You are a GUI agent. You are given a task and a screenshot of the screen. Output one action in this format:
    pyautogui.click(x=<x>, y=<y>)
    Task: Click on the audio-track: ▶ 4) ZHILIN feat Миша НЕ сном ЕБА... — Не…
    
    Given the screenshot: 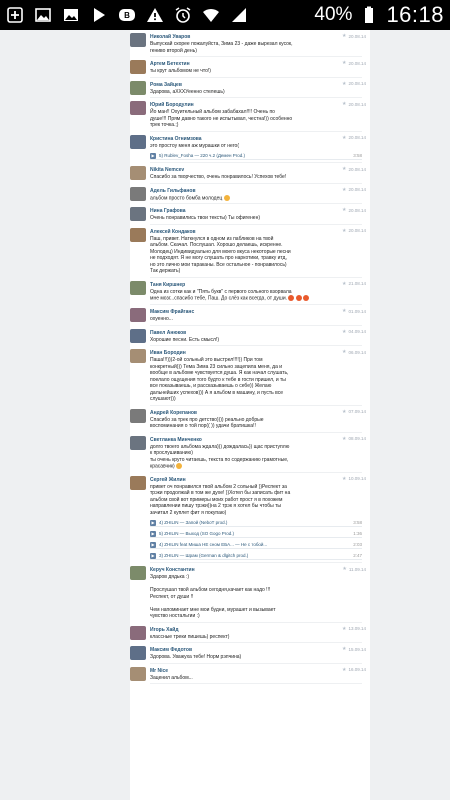 What is the action you would take?
    pyautogui.click(x=256, y=545)
    